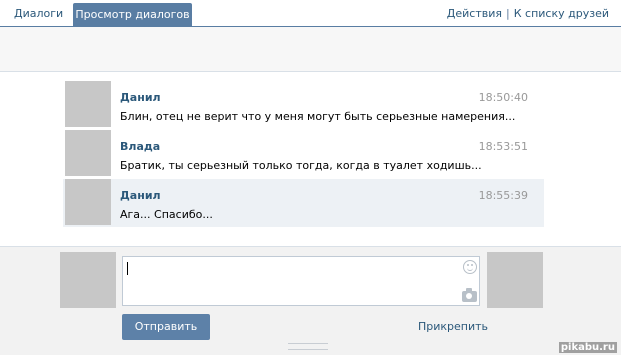  I want to click on watermark: pikabu.ru, so click(587, 347).